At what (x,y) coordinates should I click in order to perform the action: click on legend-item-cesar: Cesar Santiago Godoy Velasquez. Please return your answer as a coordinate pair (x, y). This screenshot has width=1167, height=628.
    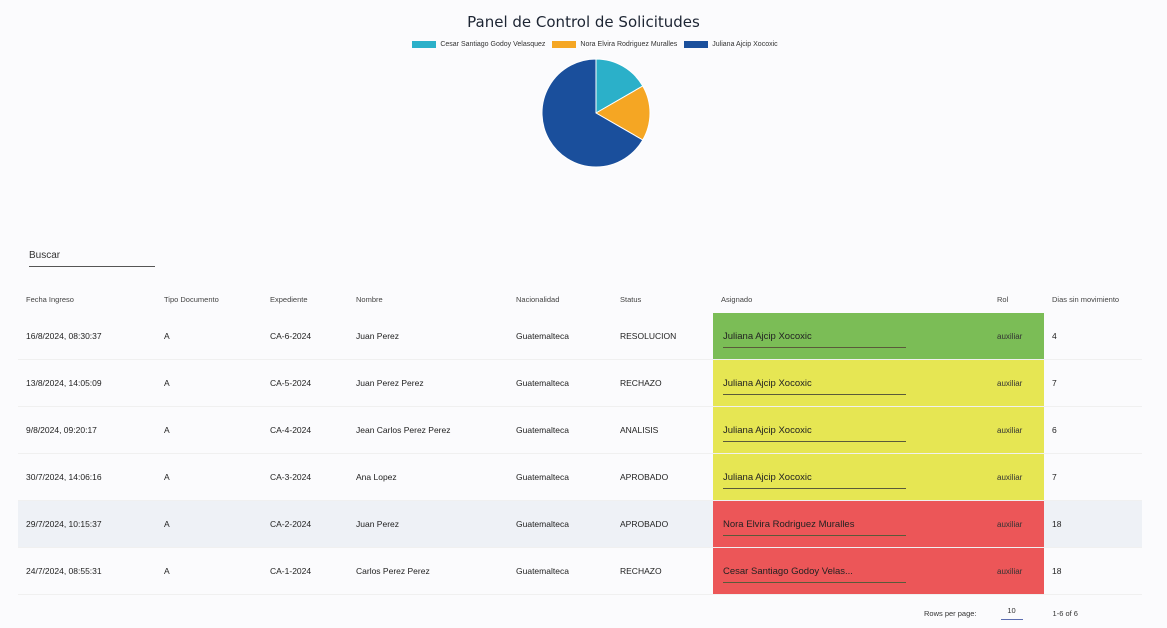
    Looking at the image, I should click on (478, 44).